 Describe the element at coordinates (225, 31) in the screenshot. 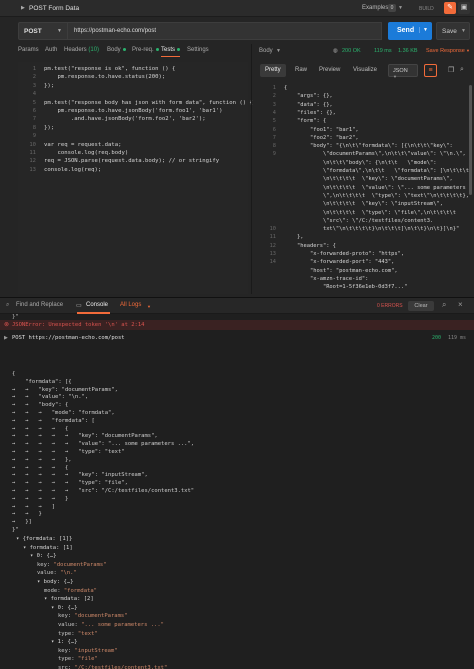

I see `url-input: https://postman-echo.com/post` at that location.